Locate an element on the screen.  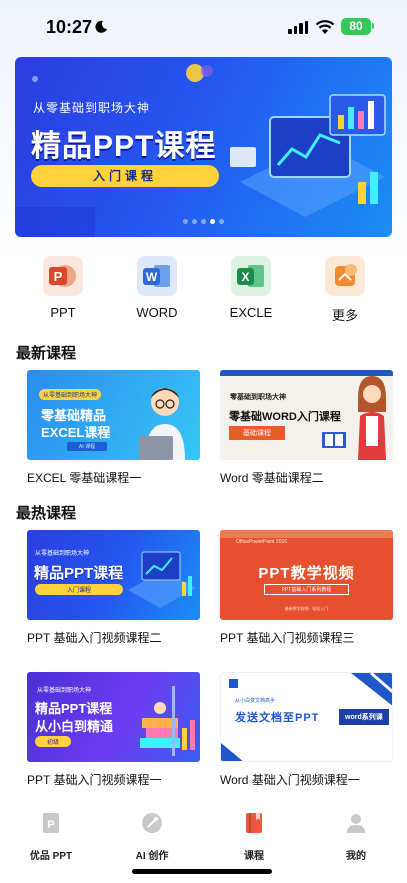
banner-pill: 入门课程 is located at coordinates (125, 176).